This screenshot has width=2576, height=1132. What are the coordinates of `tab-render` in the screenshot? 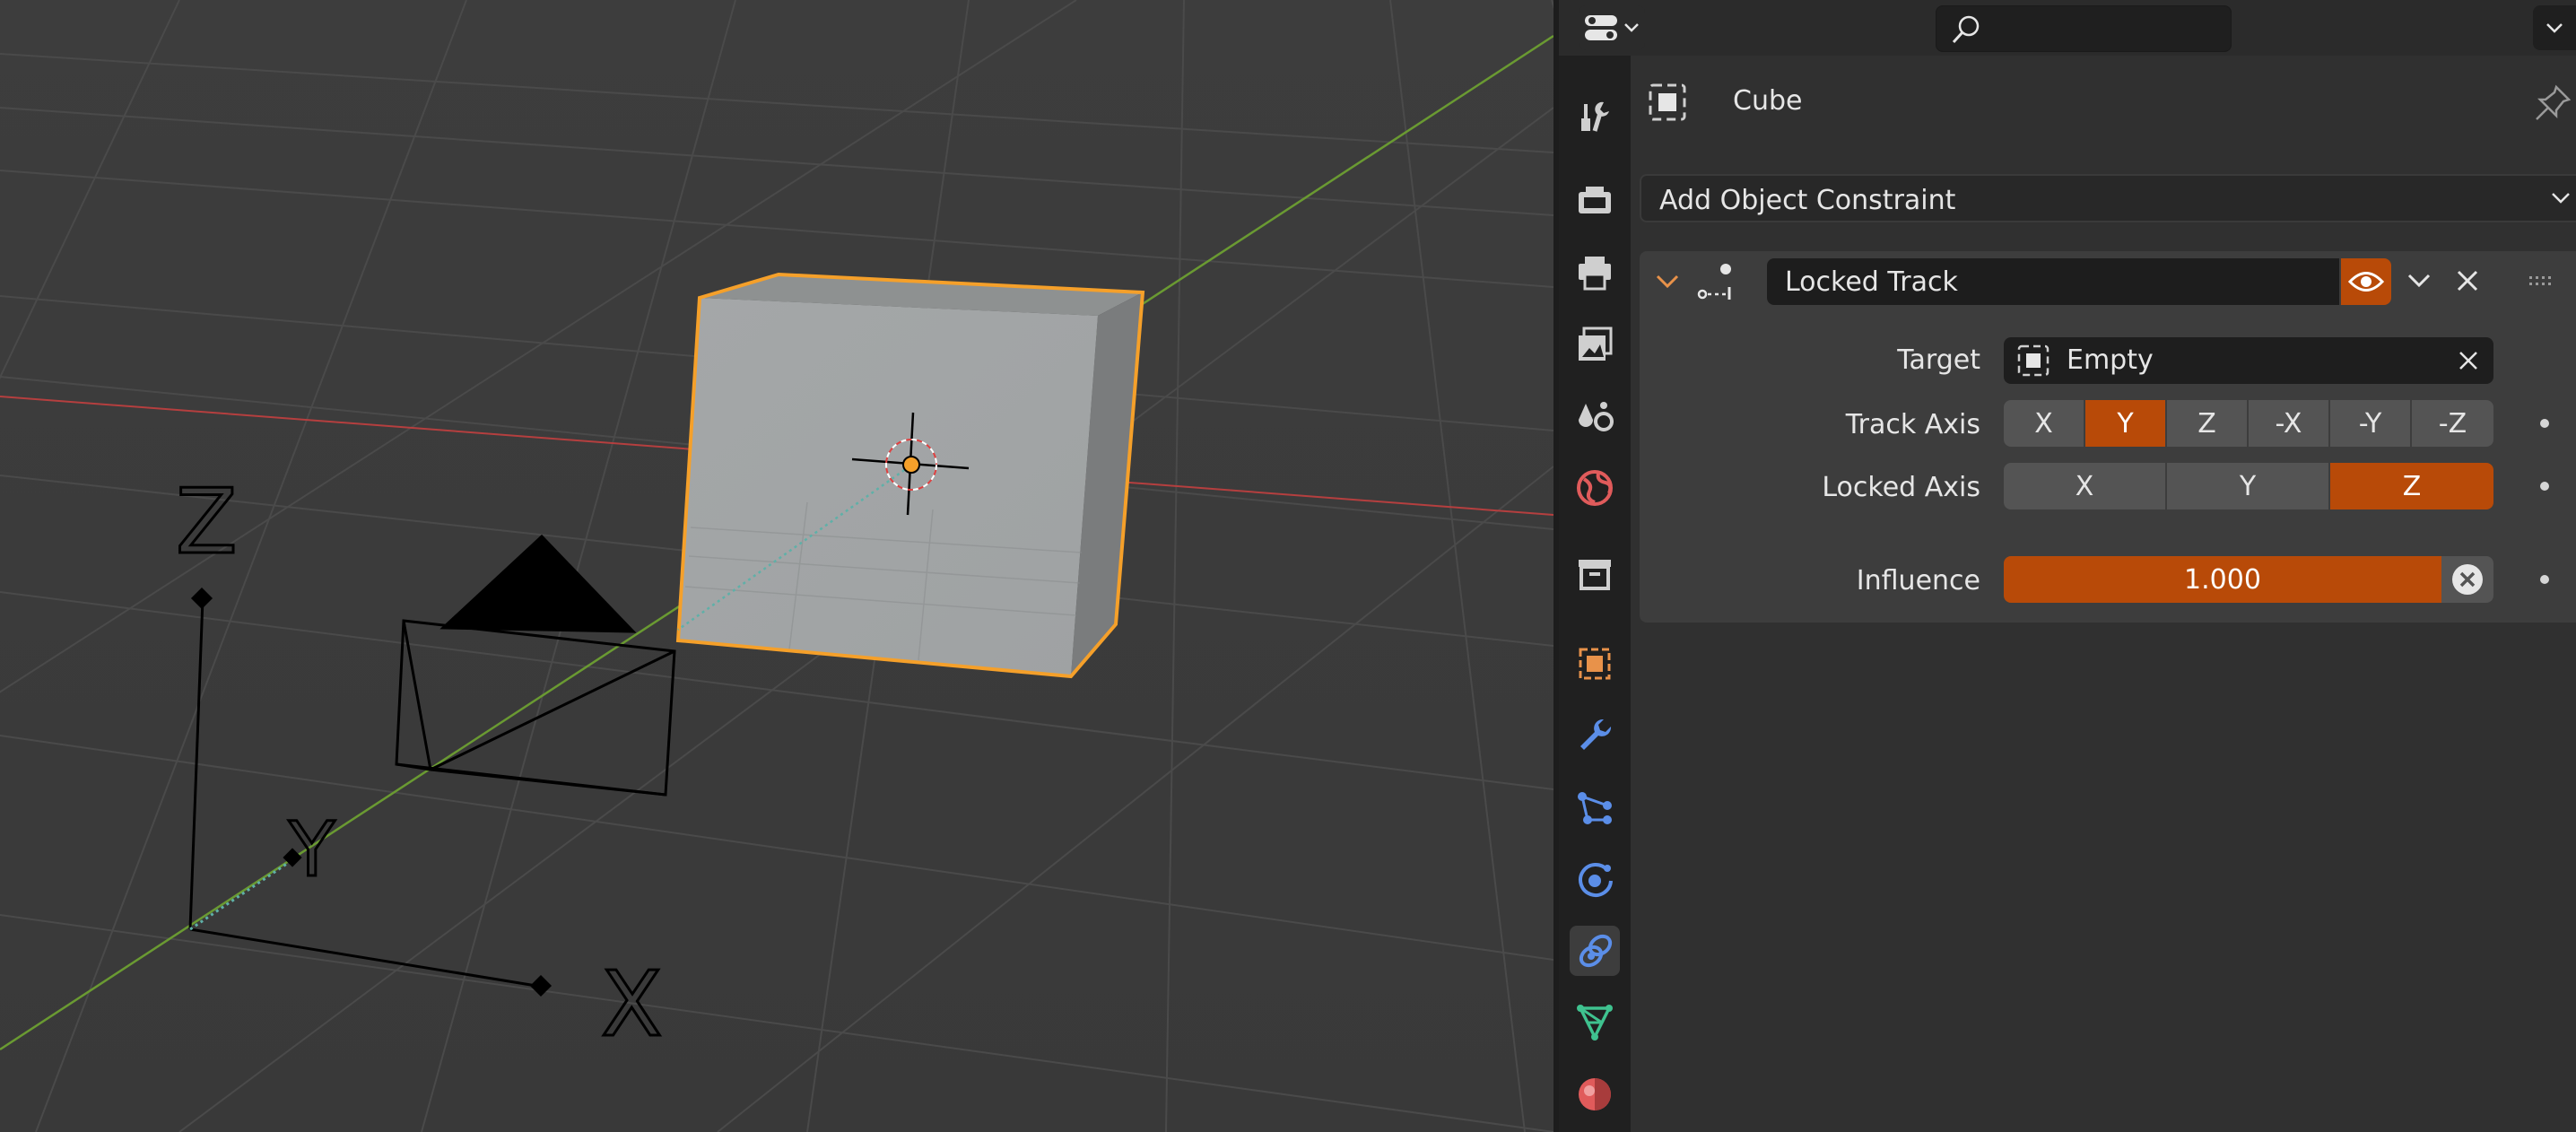 It's located at (1595, 201).